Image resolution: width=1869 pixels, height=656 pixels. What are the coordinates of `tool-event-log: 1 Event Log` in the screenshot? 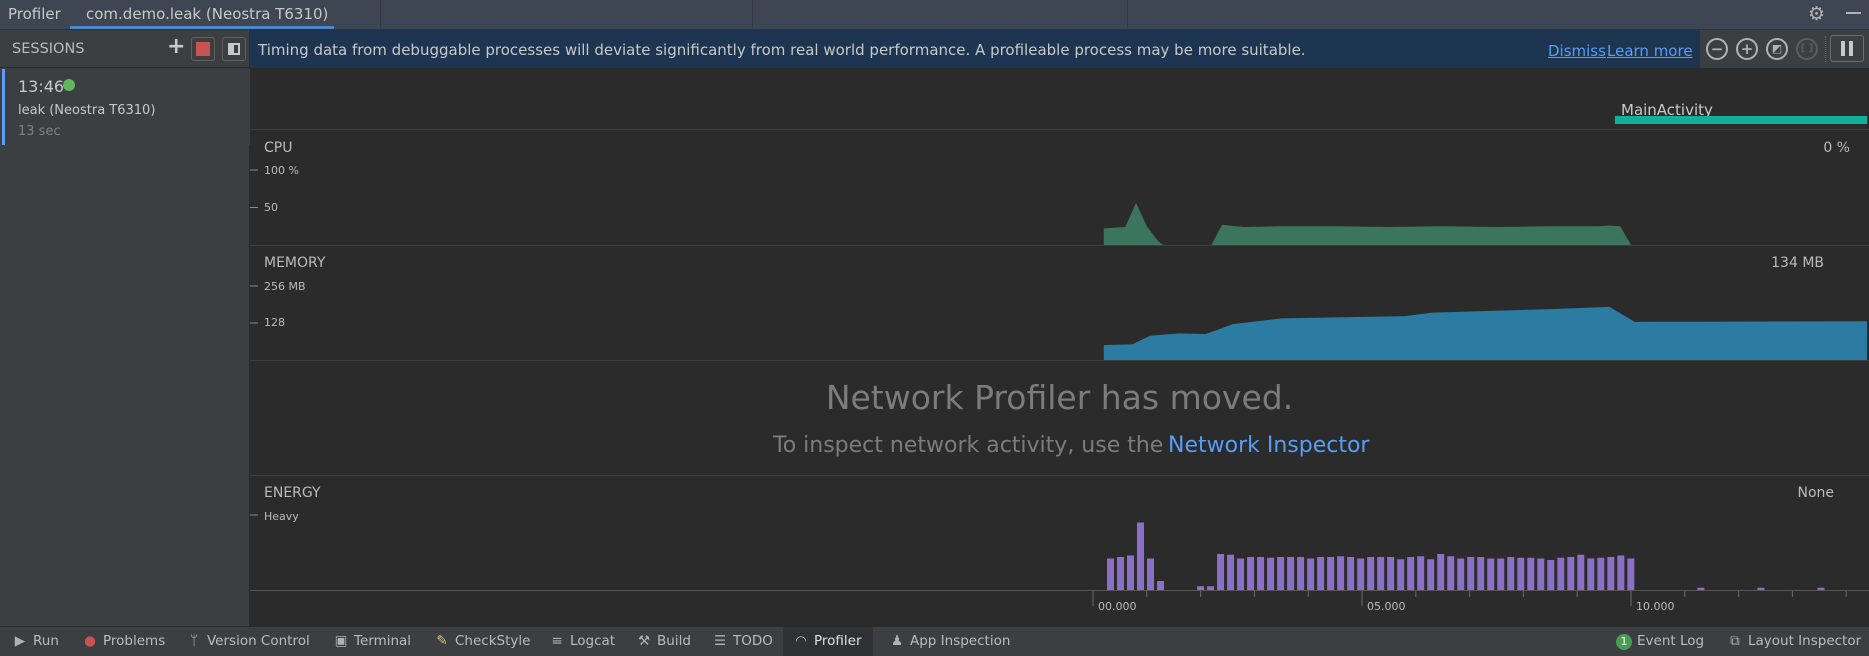 It's located at (1660, 641).